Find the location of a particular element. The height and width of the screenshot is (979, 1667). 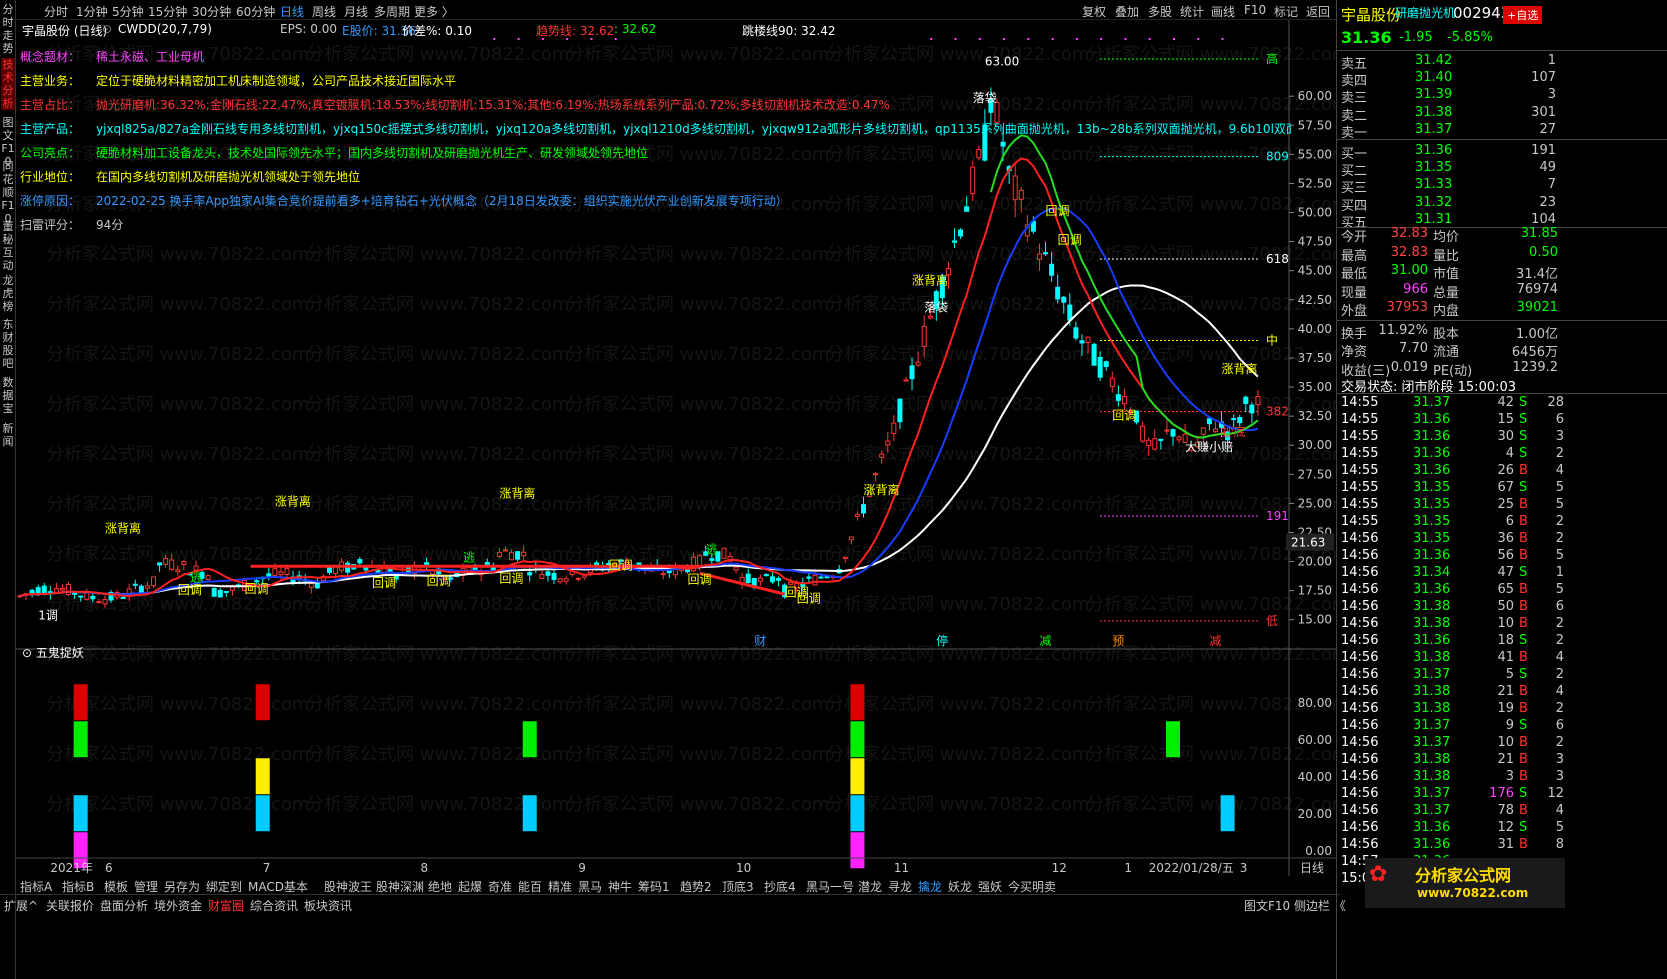

x-axis-period: 日线 is located at coordinates (1312, 868).